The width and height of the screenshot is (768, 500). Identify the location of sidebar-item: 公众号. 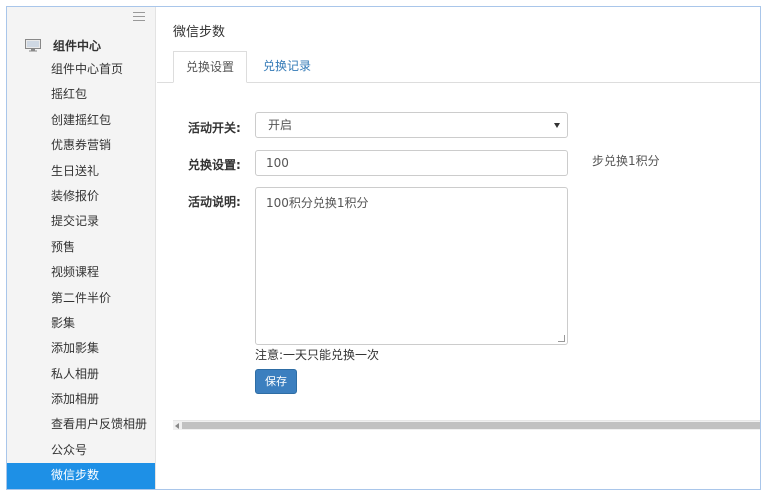
(81, 450).